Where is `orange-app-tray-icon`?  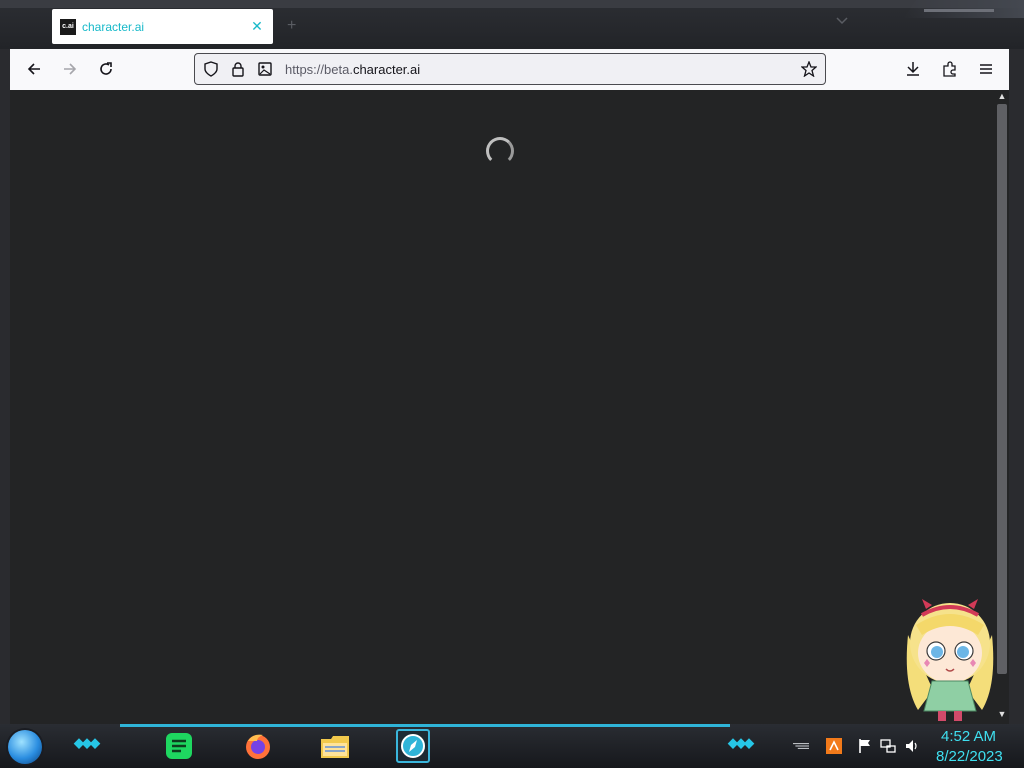 orange-app-tray-icon is located at coordinates (834, 746).